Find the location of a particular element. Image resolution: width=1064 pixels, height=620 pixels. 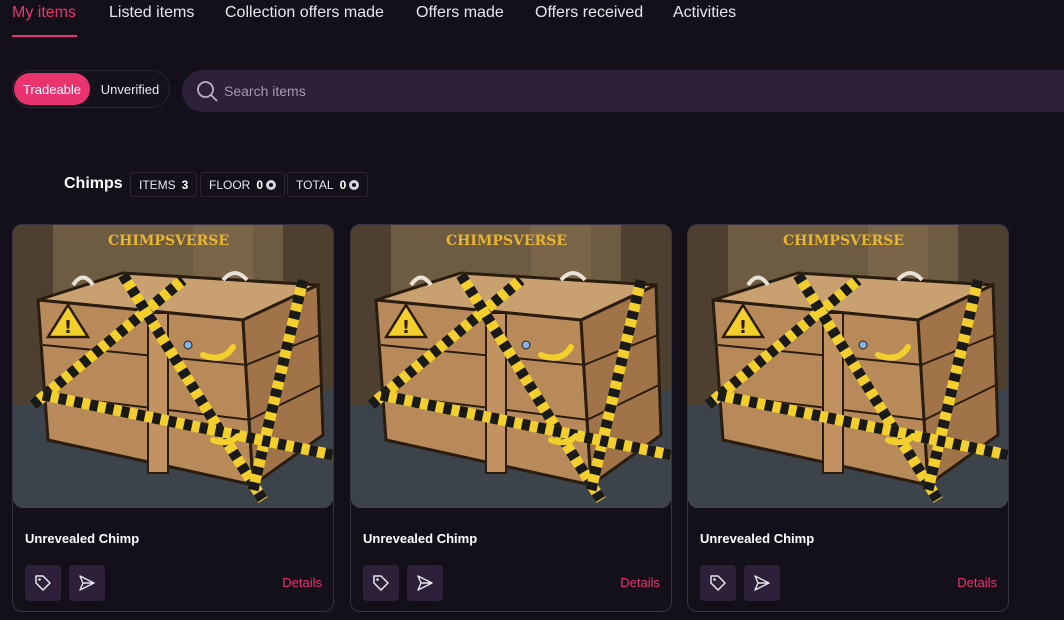

stat-floor: FLOOR 0 is located at coordinates (243, 184).